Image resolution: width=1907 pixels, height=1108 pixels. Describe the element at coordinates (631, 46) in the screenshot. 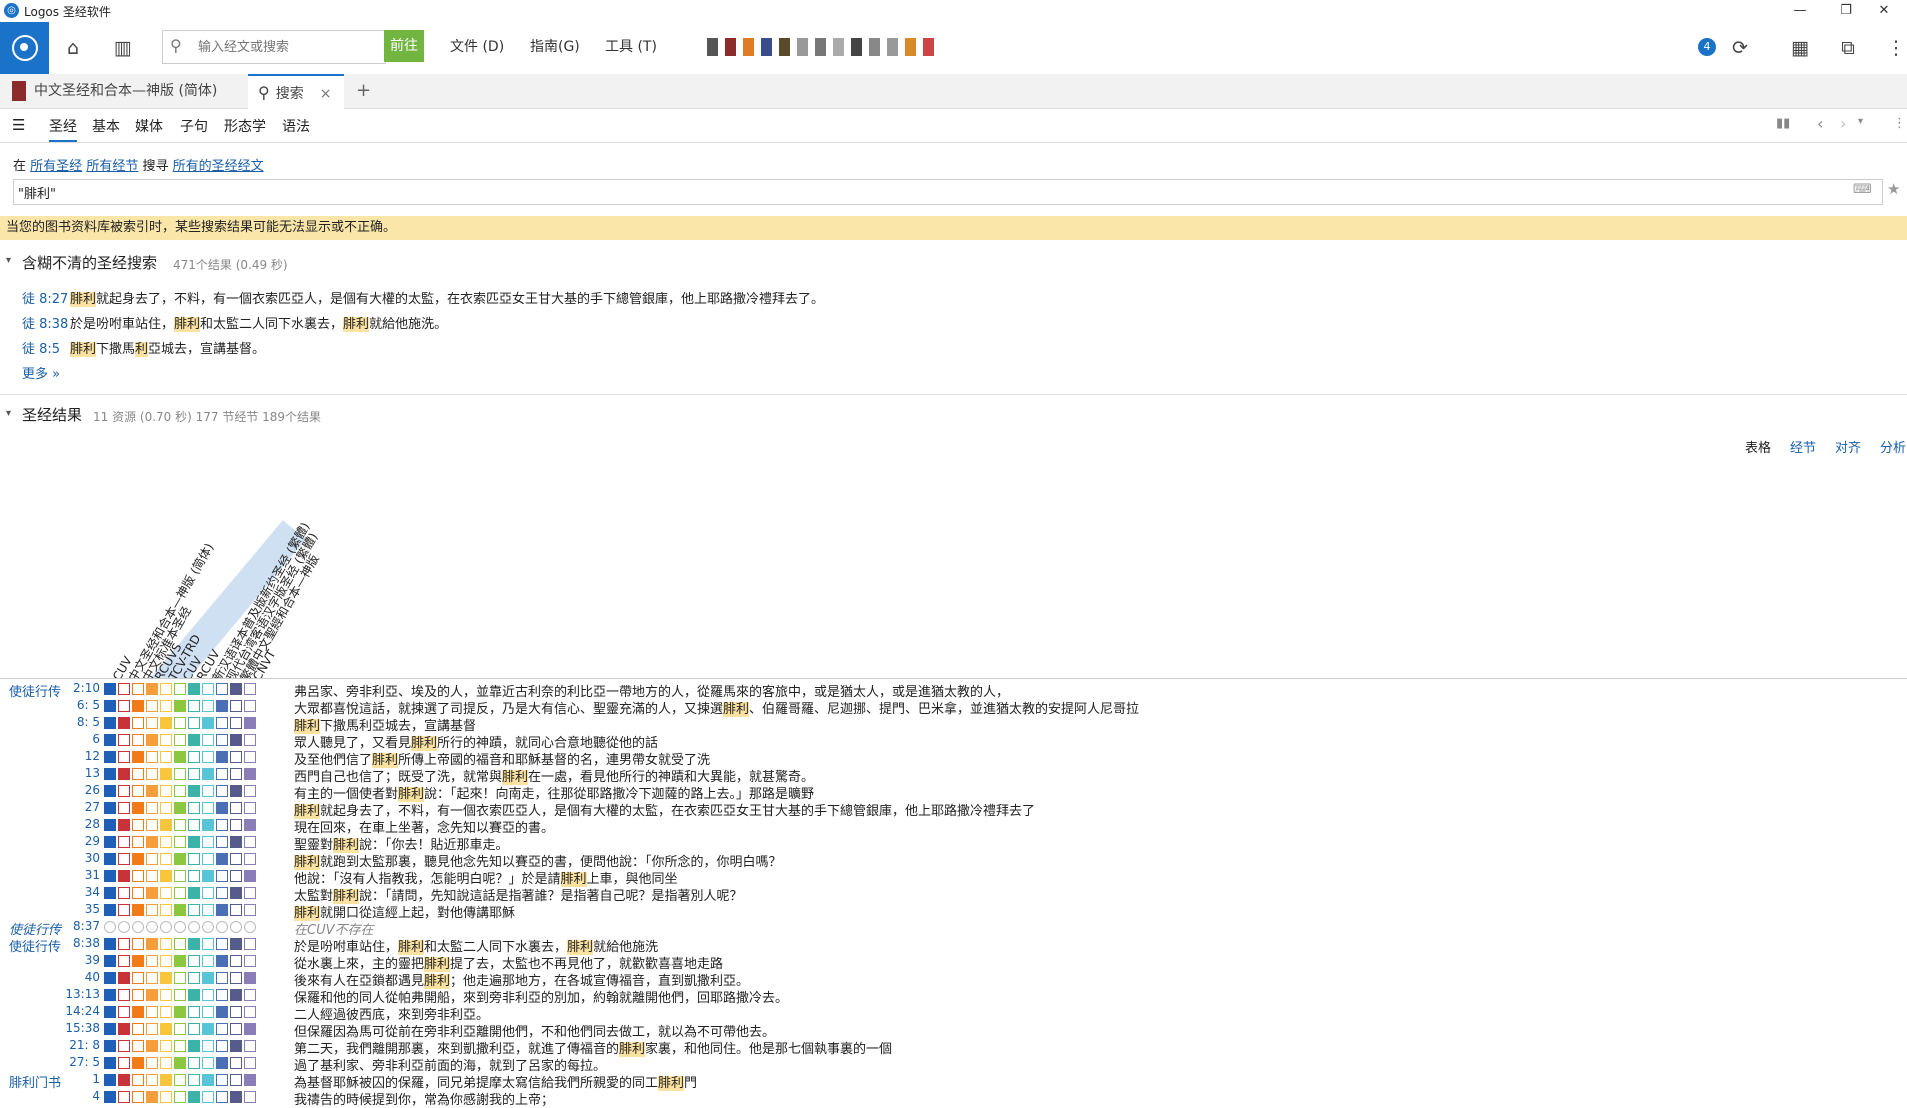

I see `menu-tools: 工具 (T)` at that location.